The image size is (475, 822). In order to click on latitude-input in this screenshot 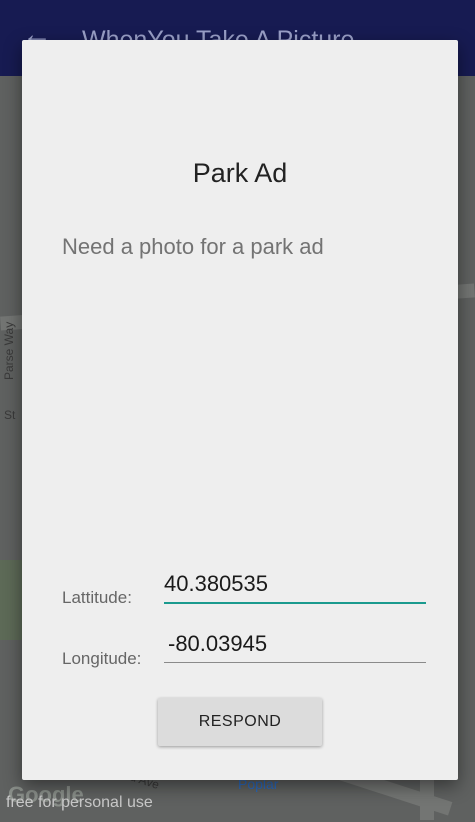, I will do `click(295, 585)`.